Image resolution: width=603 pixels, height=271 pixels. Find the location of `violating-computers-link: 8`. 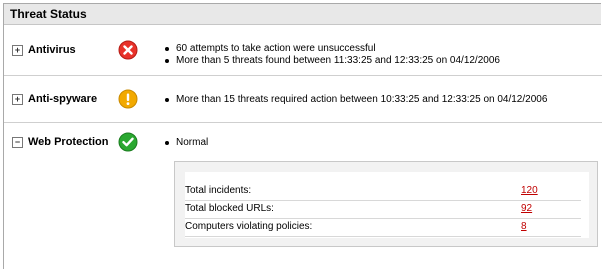

violating-computers-link: 8 is located at coordinates (524, 226).